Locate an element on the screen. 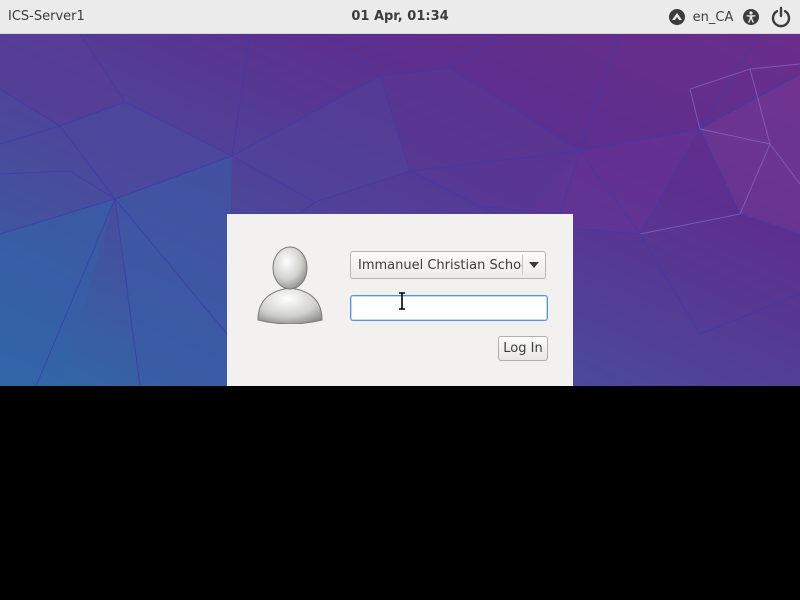 Image resolution: width=800 pixels, height=600 pixels. language-indicator: en_CA is located at coordinates (713, 17).